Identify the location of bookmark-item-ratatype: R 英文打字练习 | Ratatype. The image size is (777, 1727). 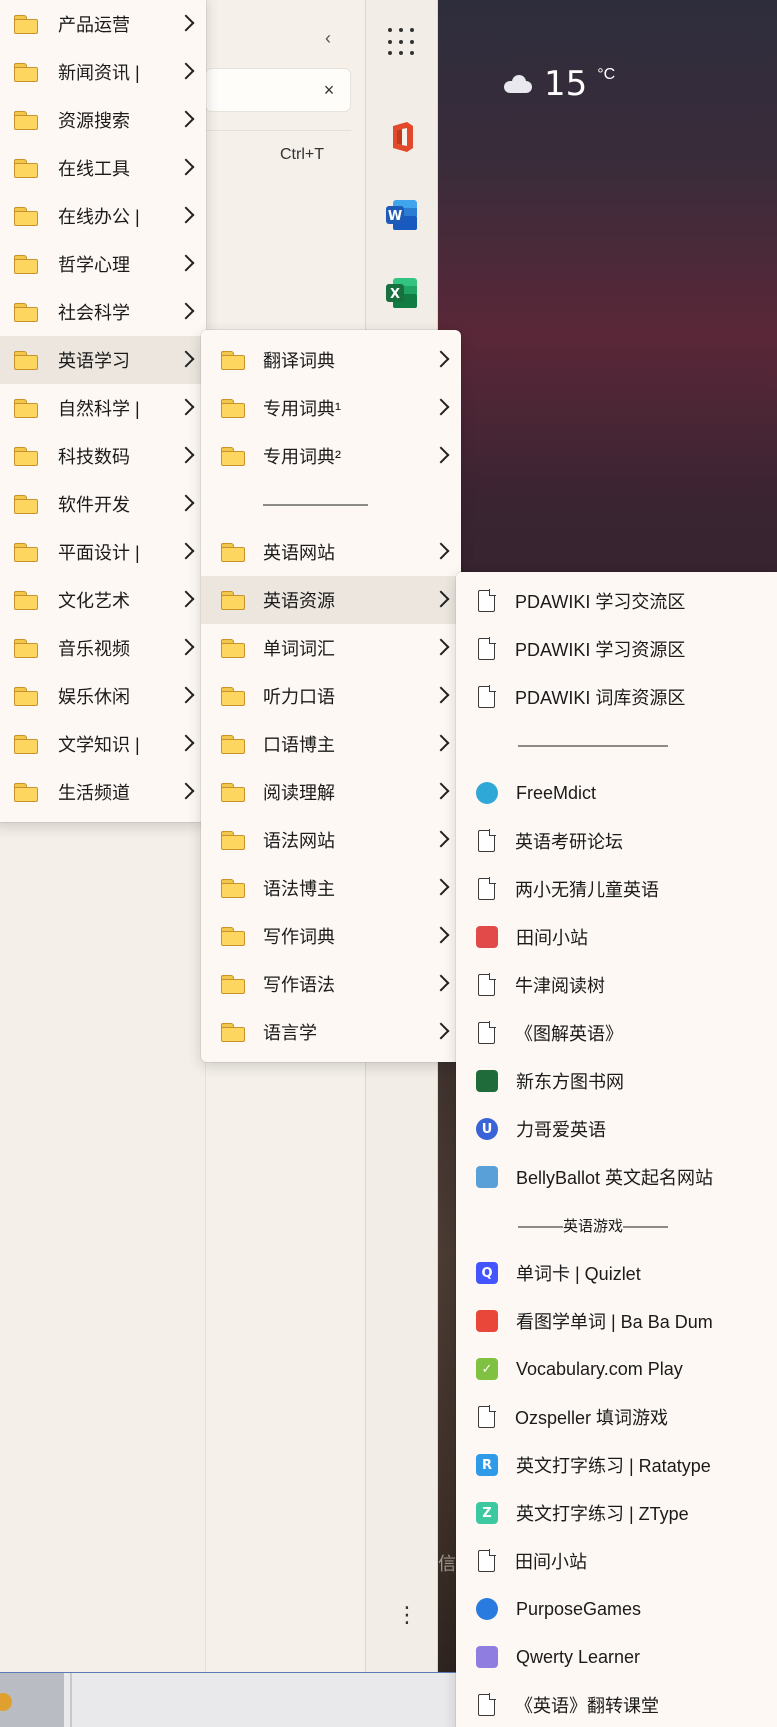
(616, 1465).